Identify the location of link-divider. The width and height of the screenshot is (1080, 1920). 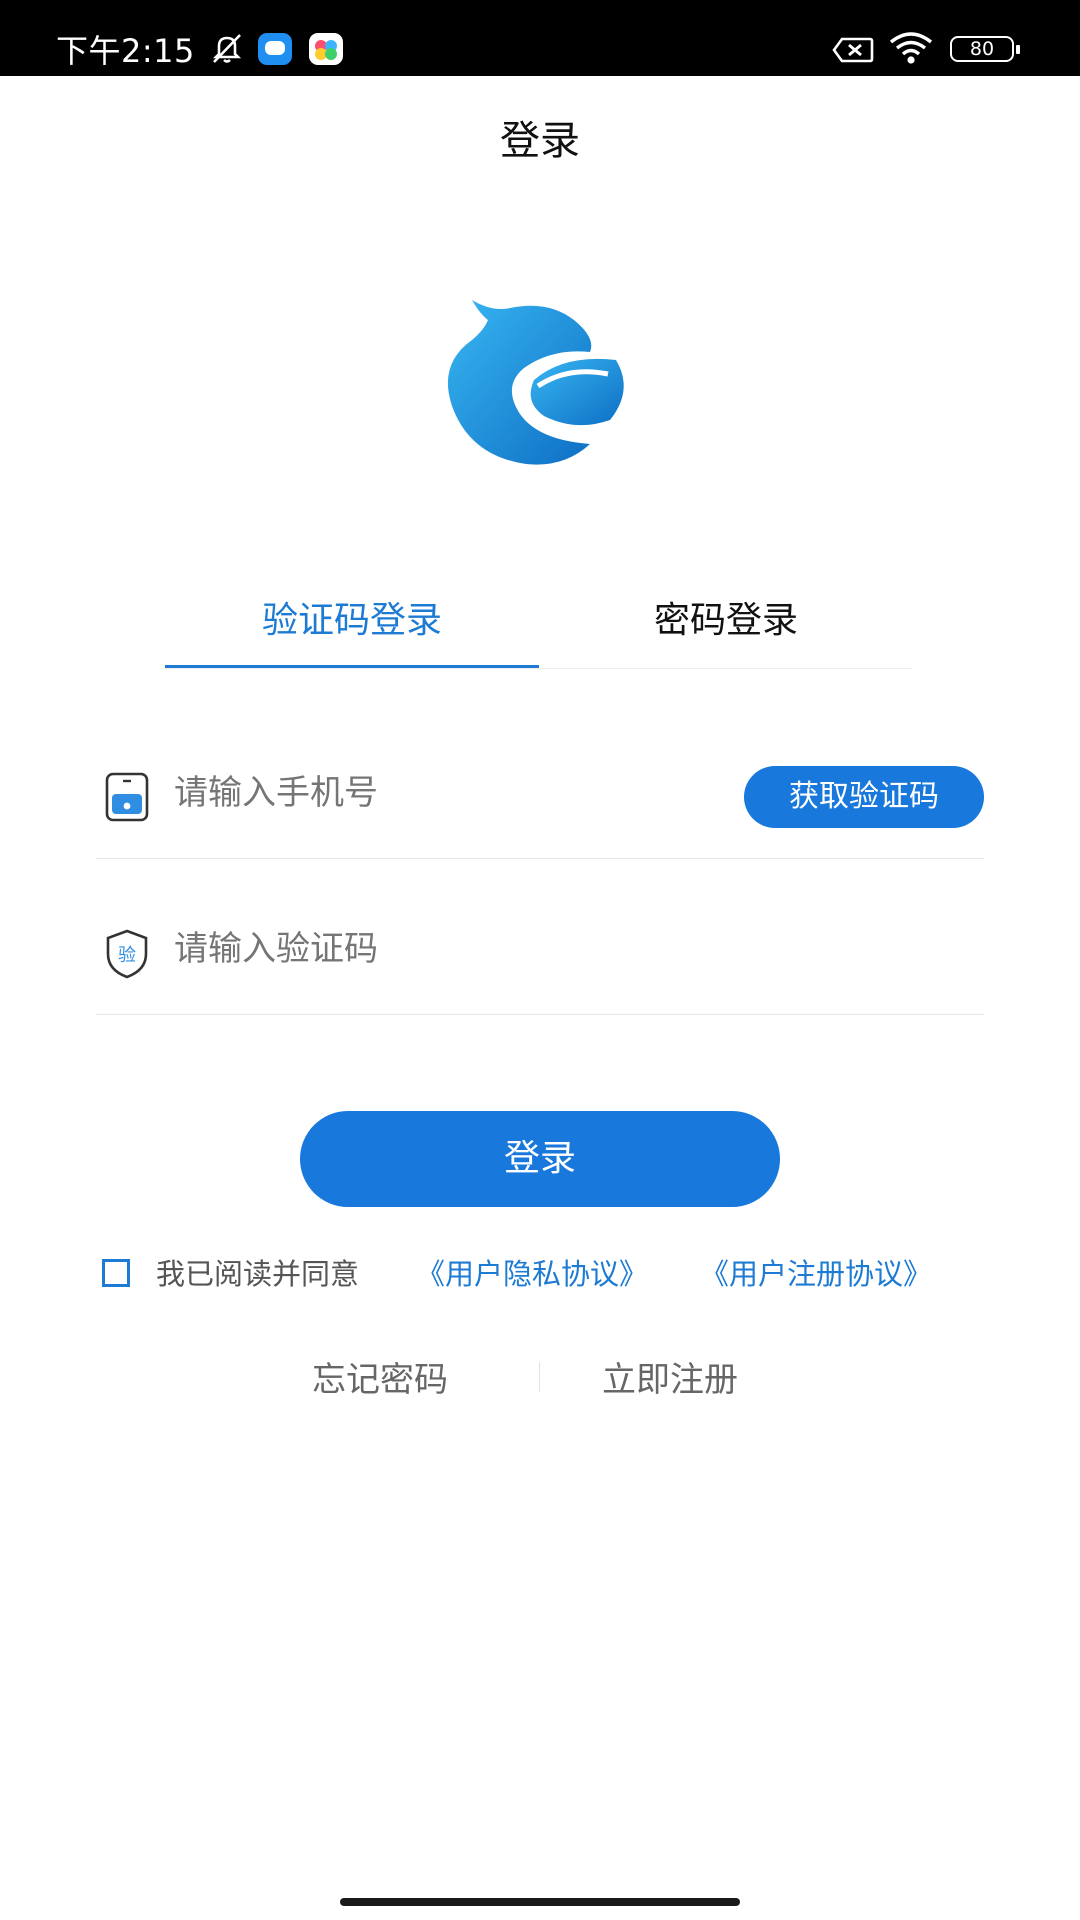
(539, 1377).